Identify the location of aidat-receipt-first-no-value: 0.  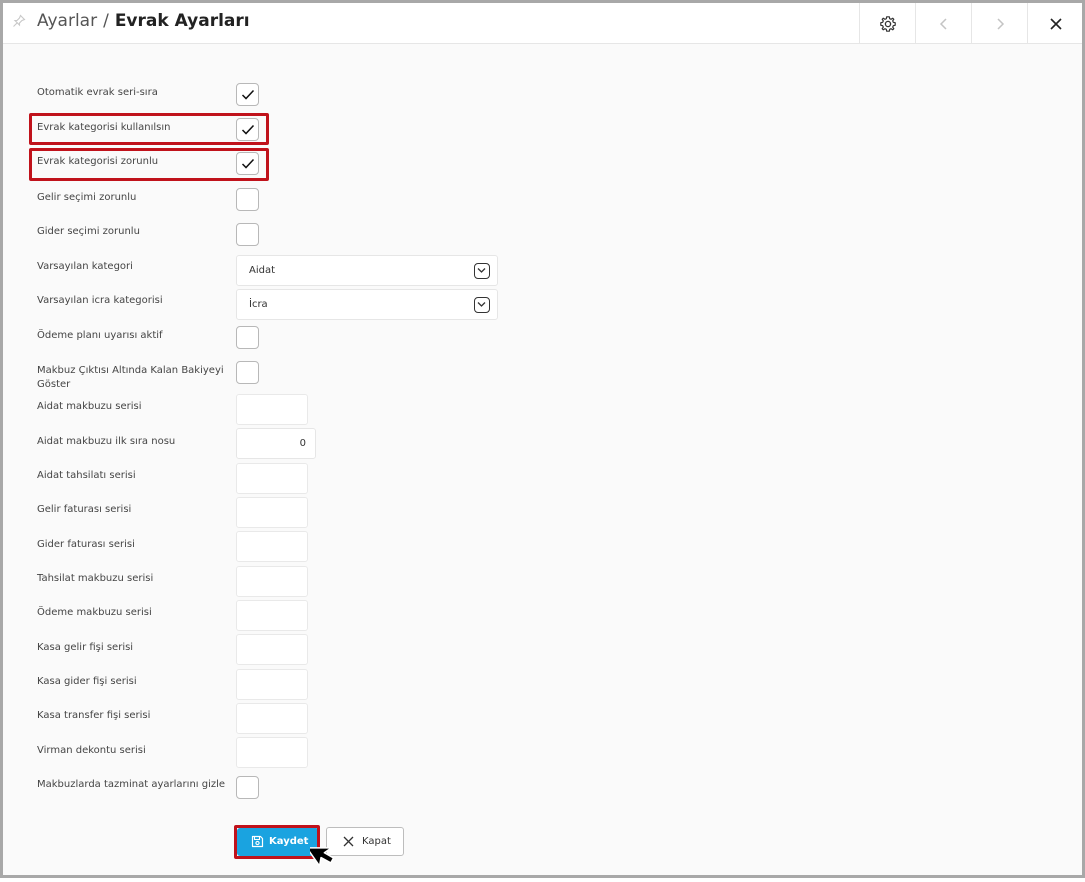
(302, 443).